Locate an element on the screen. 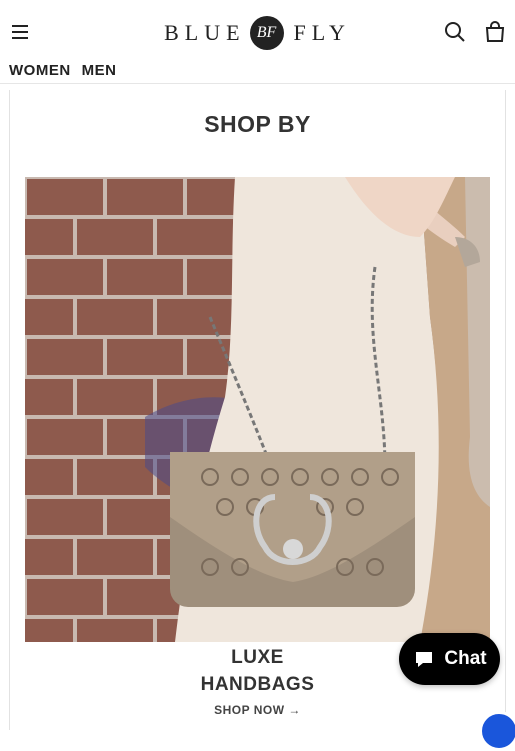 Image resolution: width=515 pixels, height=751 pixels. chat-label: Chat is located at coordinates (465, 658).